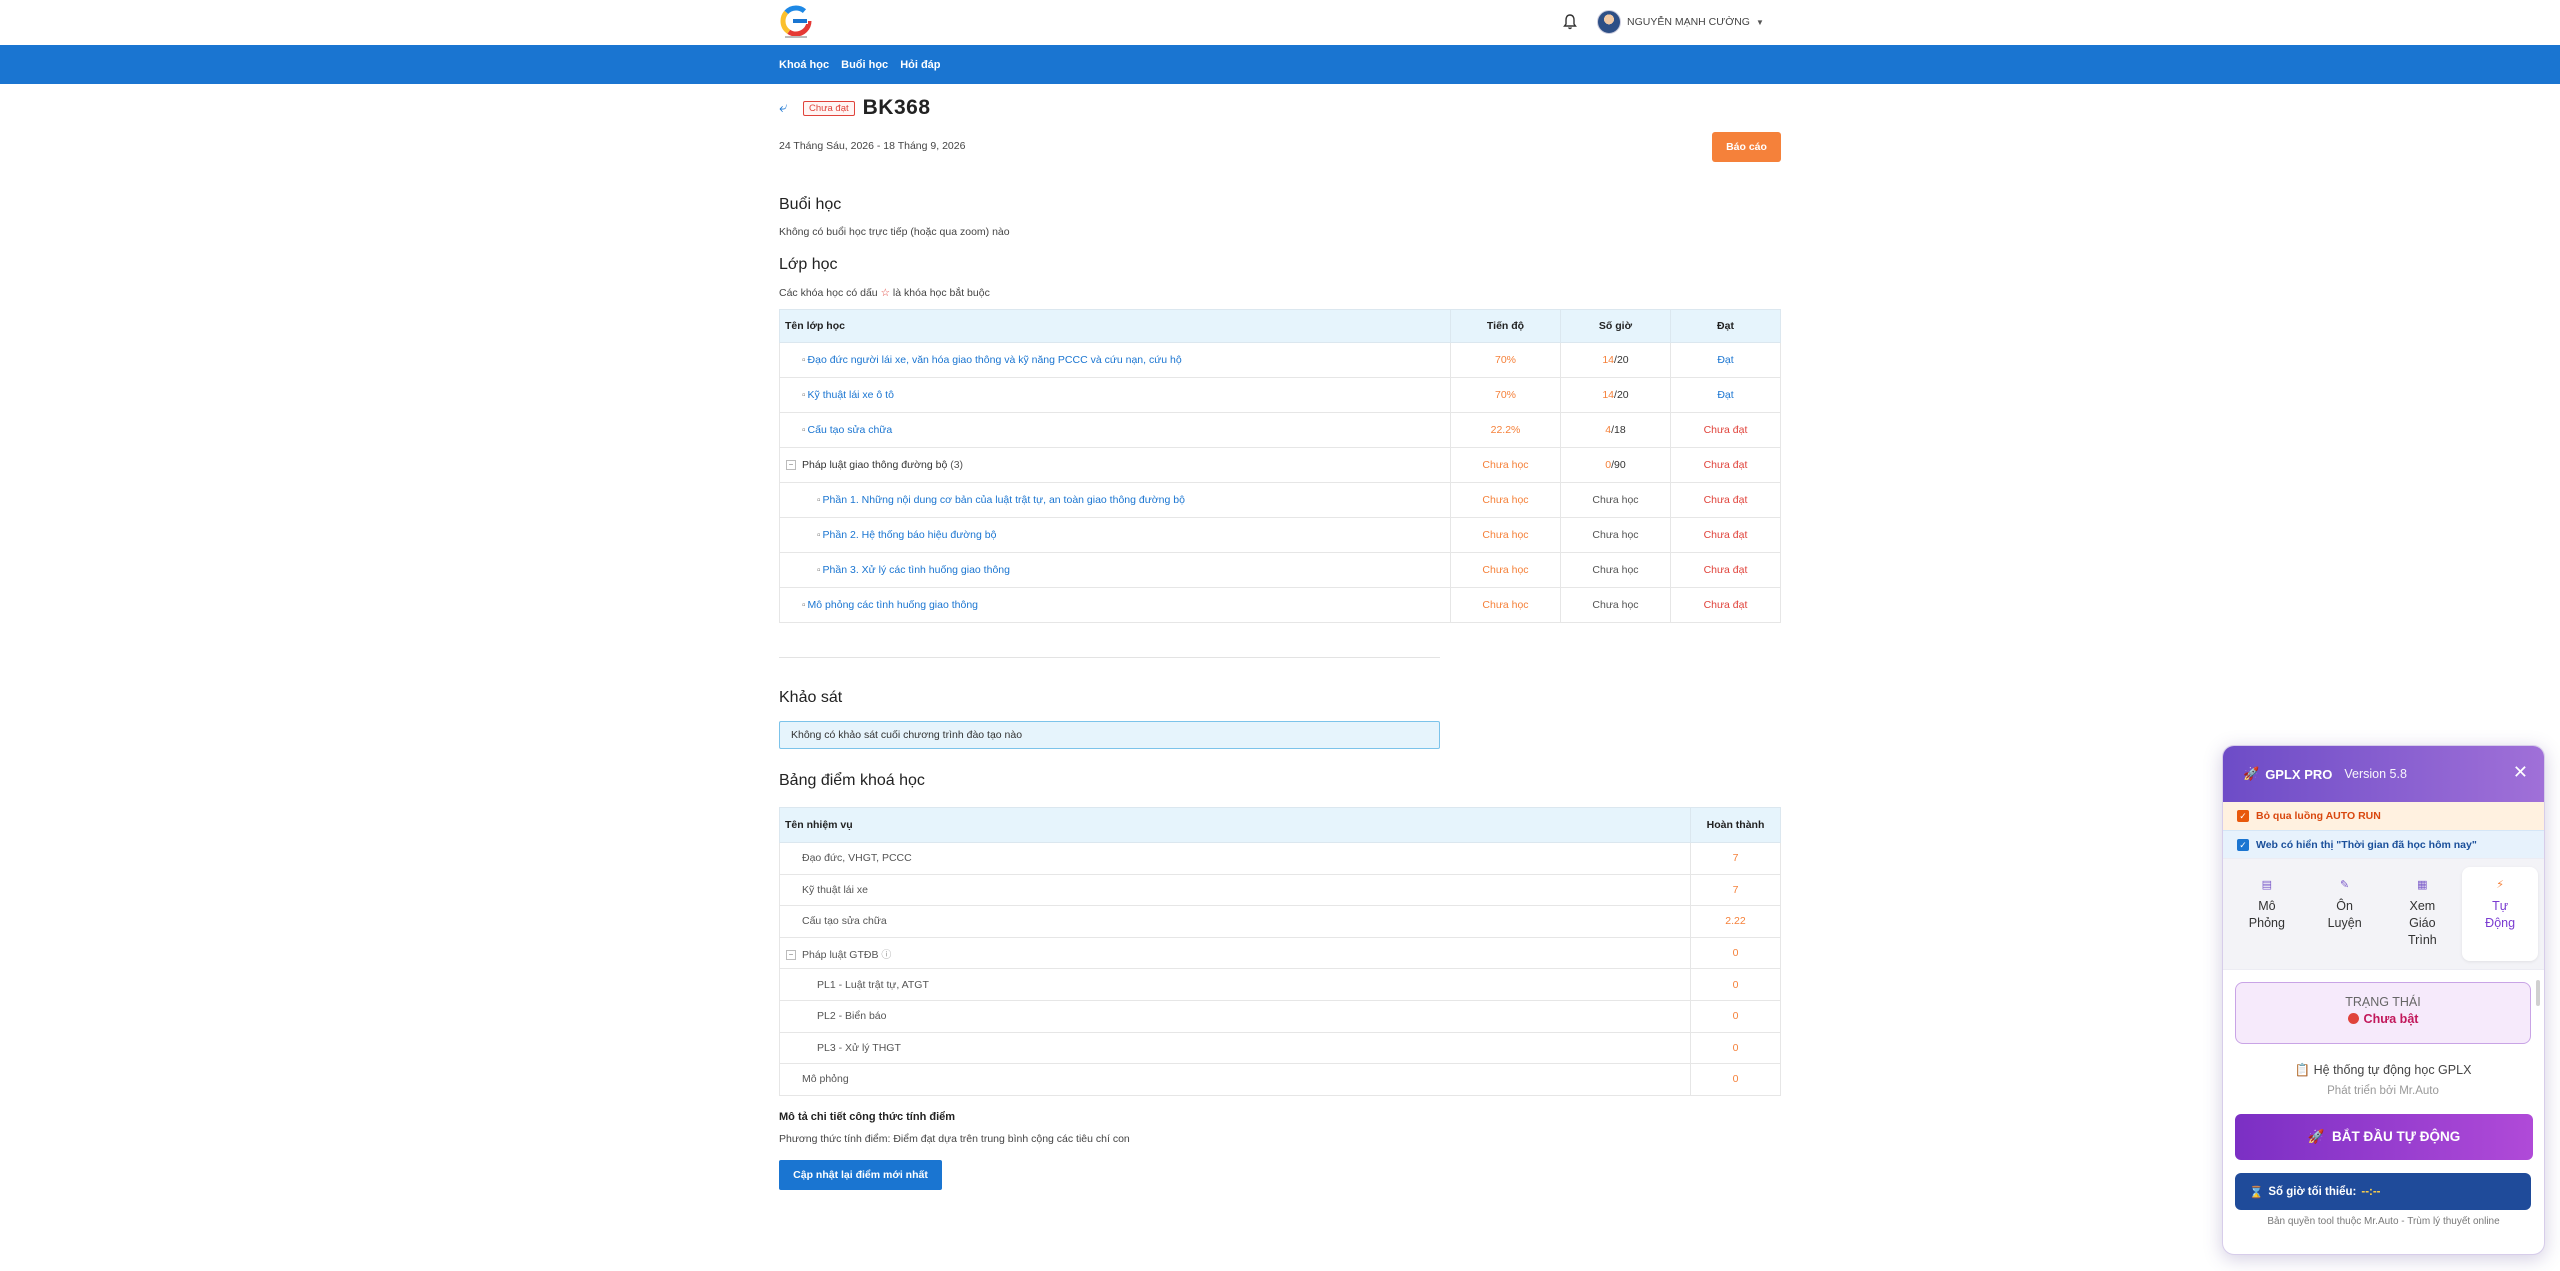 This screenshot has height=1271, width=2560. What do you see at coordinates (2423, 914) in the screenshot?
I see `tab-curriculum: ▦ Xem Giáo Trình` at bounding box center [2423, 914].